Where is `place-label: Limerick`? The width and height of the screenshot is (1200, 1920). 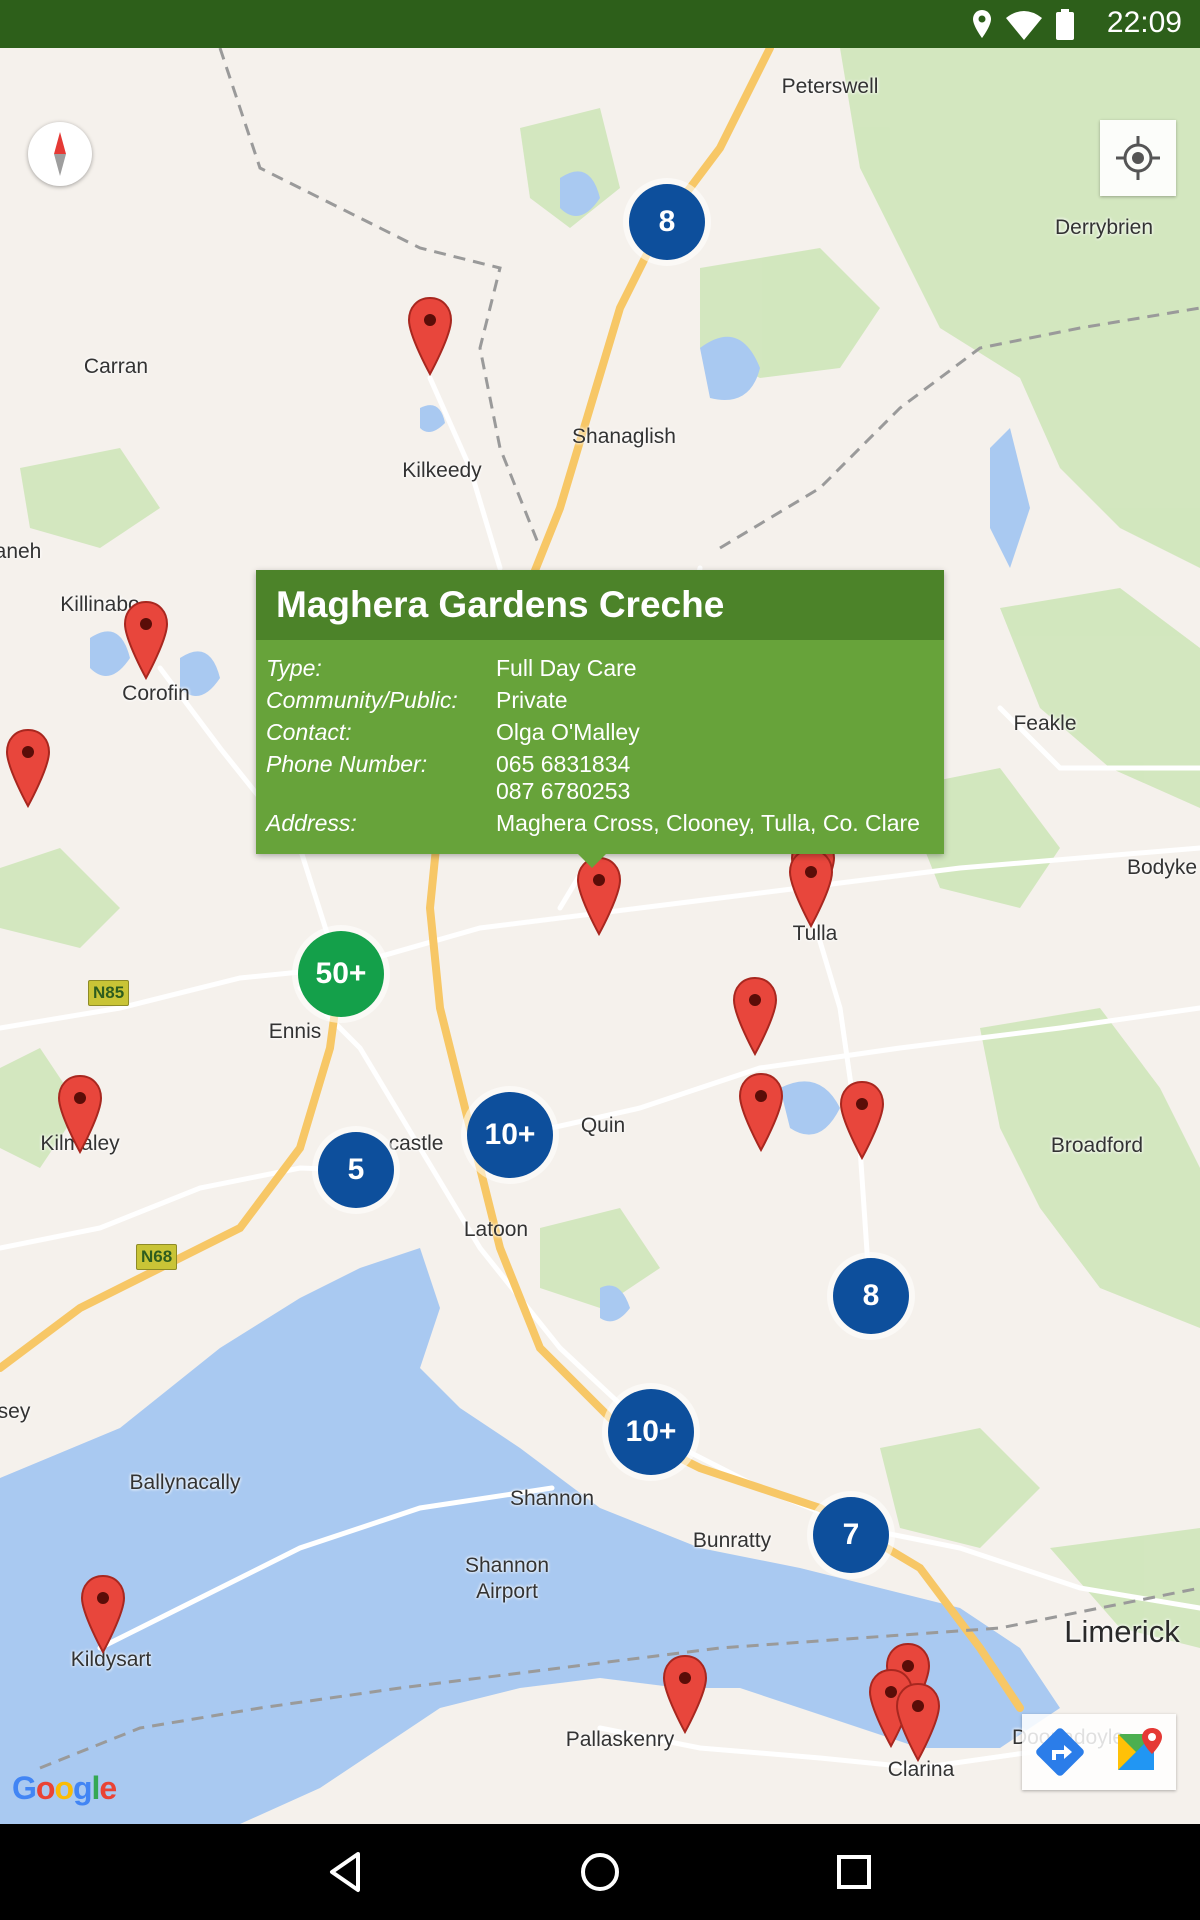 place-label: Limerick is located at coordinates (1122, 1631).